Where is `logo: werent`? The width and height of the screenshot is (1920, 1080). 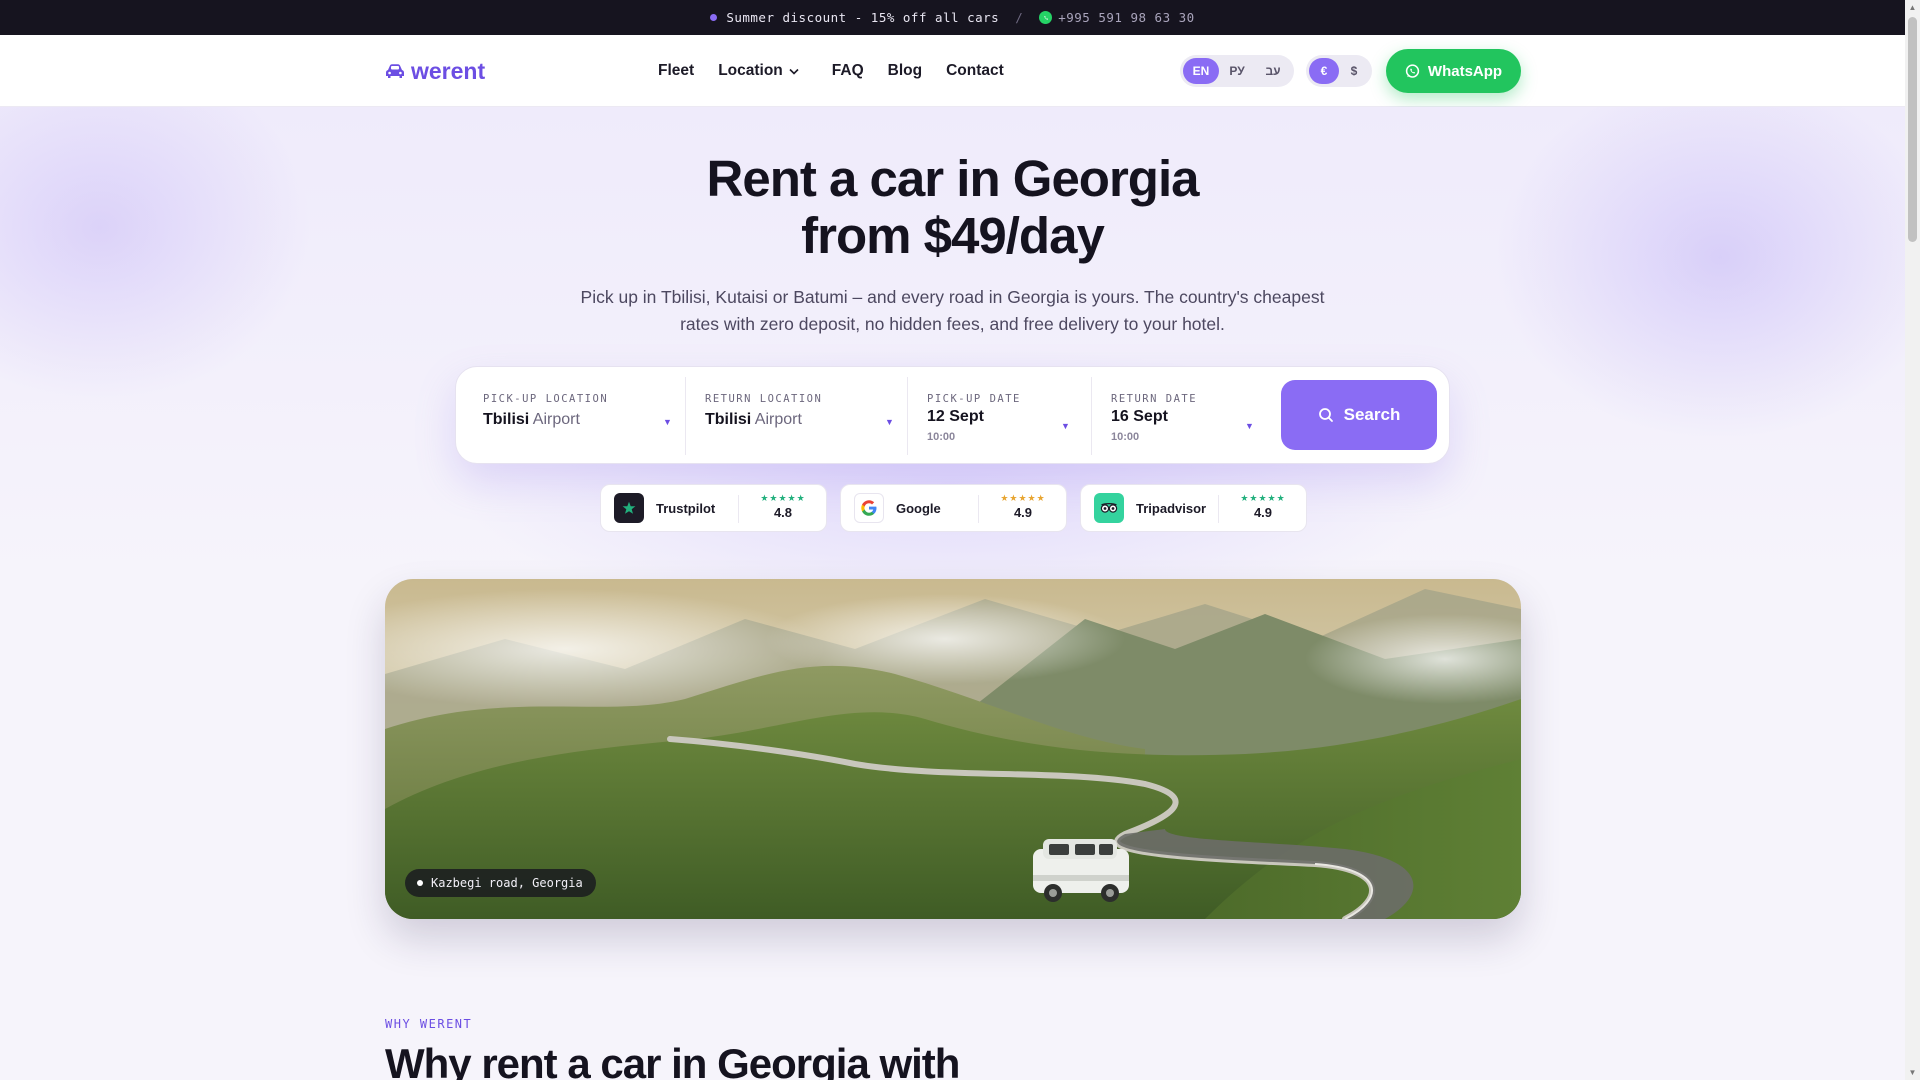 logo: werent is located at coordinates (435, 71).